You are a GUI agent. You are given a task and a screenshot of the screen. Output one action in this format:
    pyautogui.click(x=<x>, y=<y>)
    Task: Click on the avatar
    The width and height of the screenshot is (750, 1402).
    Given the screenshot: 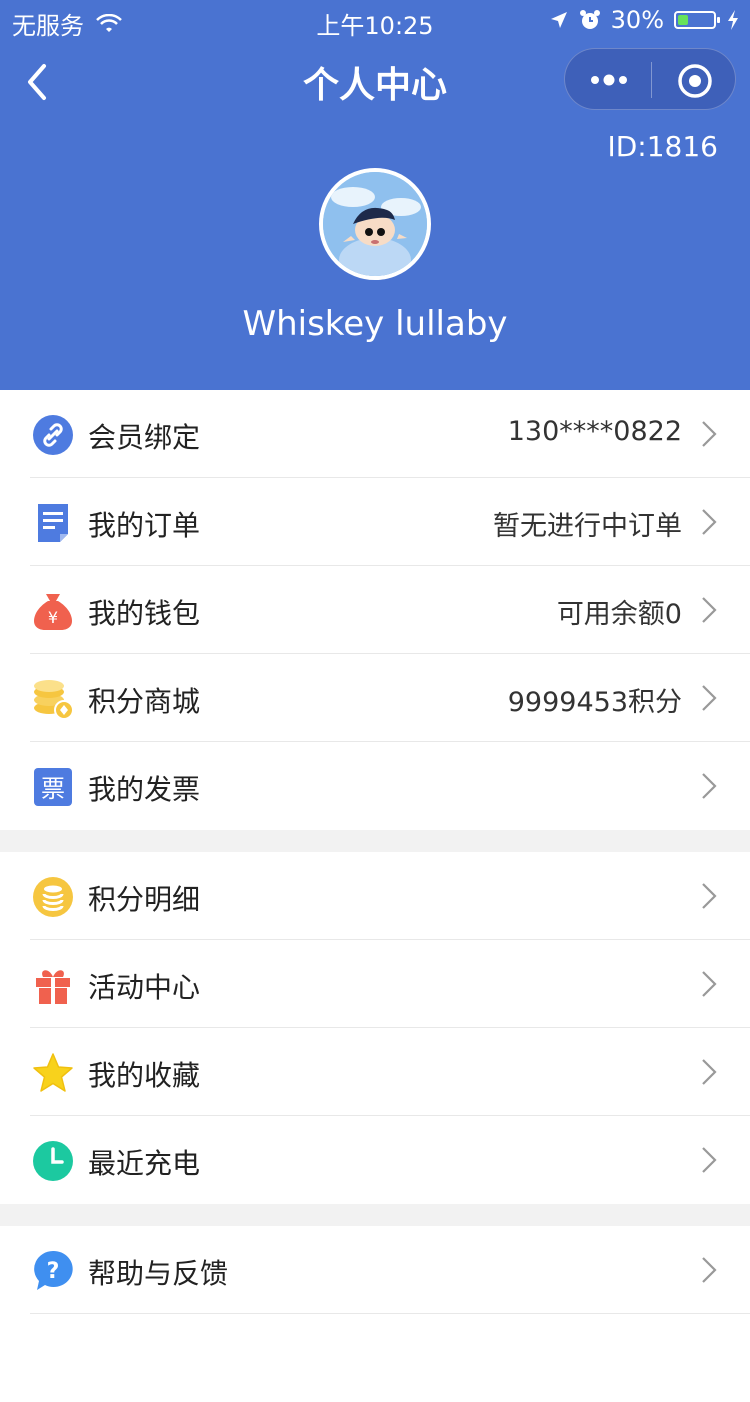 What is the action you would take?
    pyautogui.click(x=375, y=224)
    